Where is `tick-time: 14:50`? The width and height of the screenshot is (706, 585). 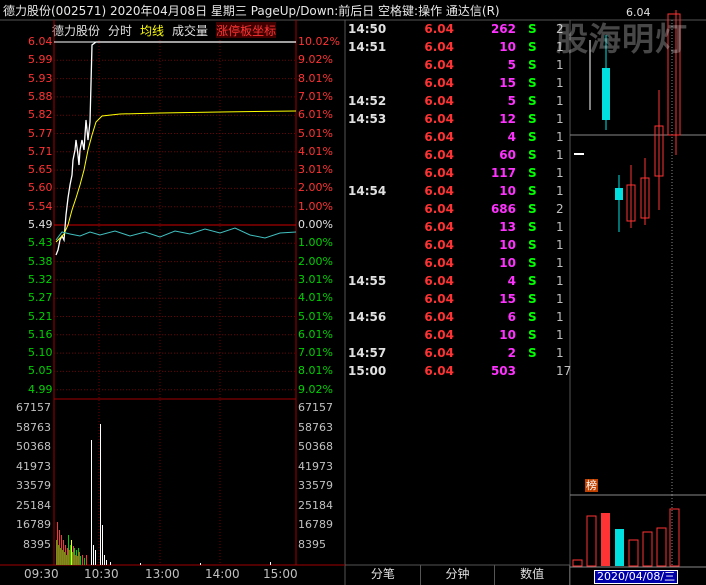 tick-time: 14:50 is located at coordinates (367, 29).